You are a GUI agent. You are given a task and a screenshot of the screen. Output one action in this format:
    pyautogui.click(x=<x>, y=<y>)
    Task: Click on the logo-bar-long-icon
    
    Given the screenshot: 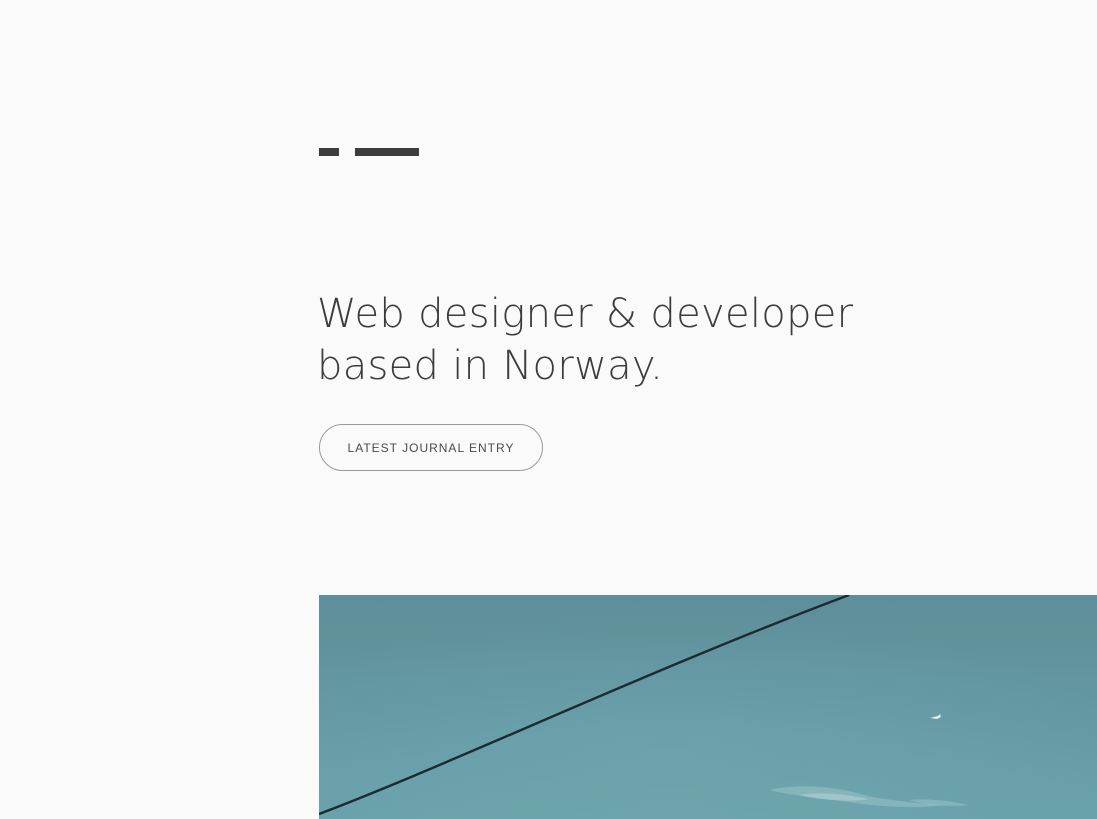 What is the action you would take?
    pyautogui.click(x=387, y=152)
    